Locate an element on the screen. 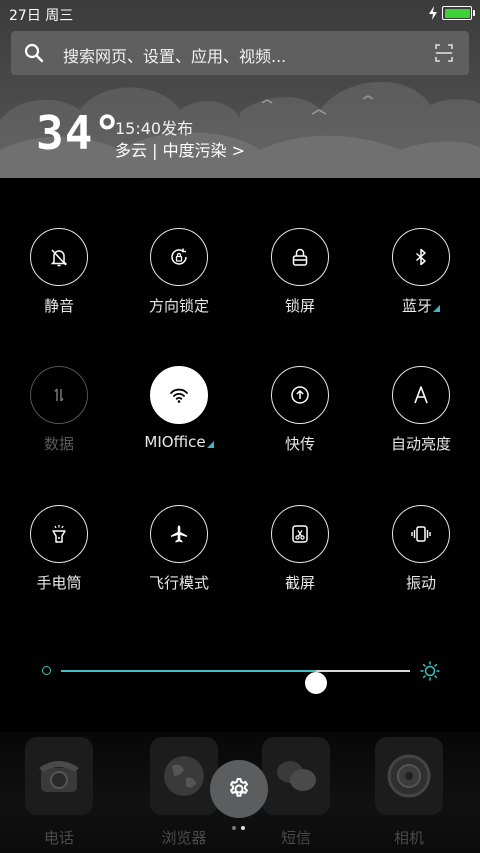 This screenshot has width=480, height=853. toggle-label-text: 锁屏 is located at coordinates (299, 306).